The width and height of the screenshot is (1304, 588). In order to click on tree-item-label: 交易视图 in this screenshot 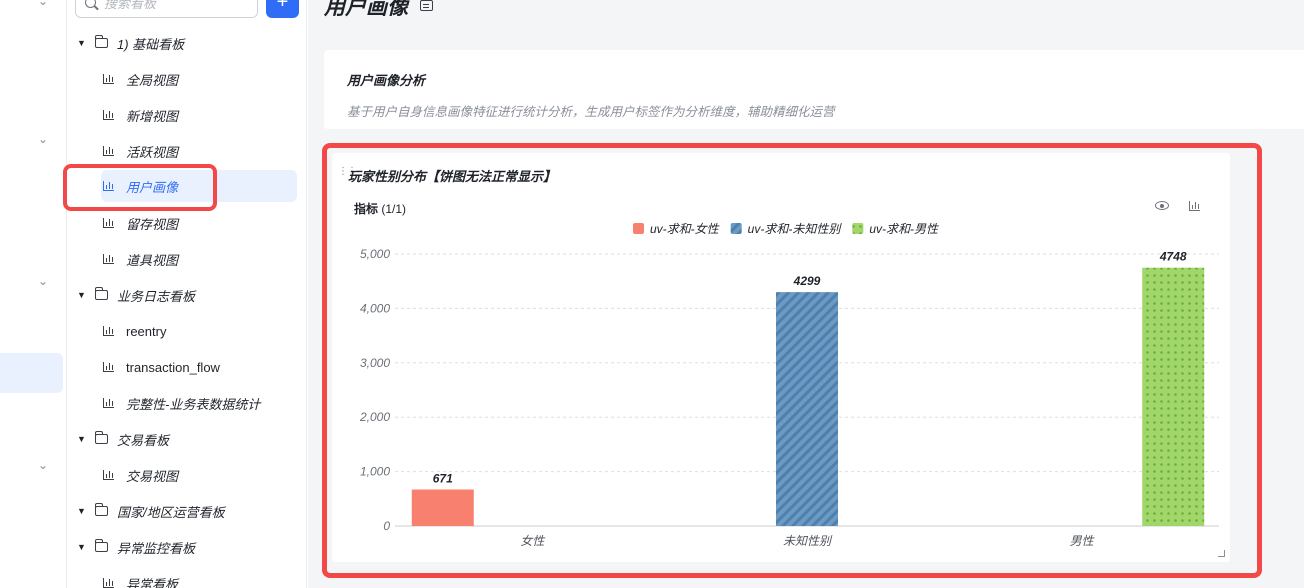, I will do `click(152, 476)`.